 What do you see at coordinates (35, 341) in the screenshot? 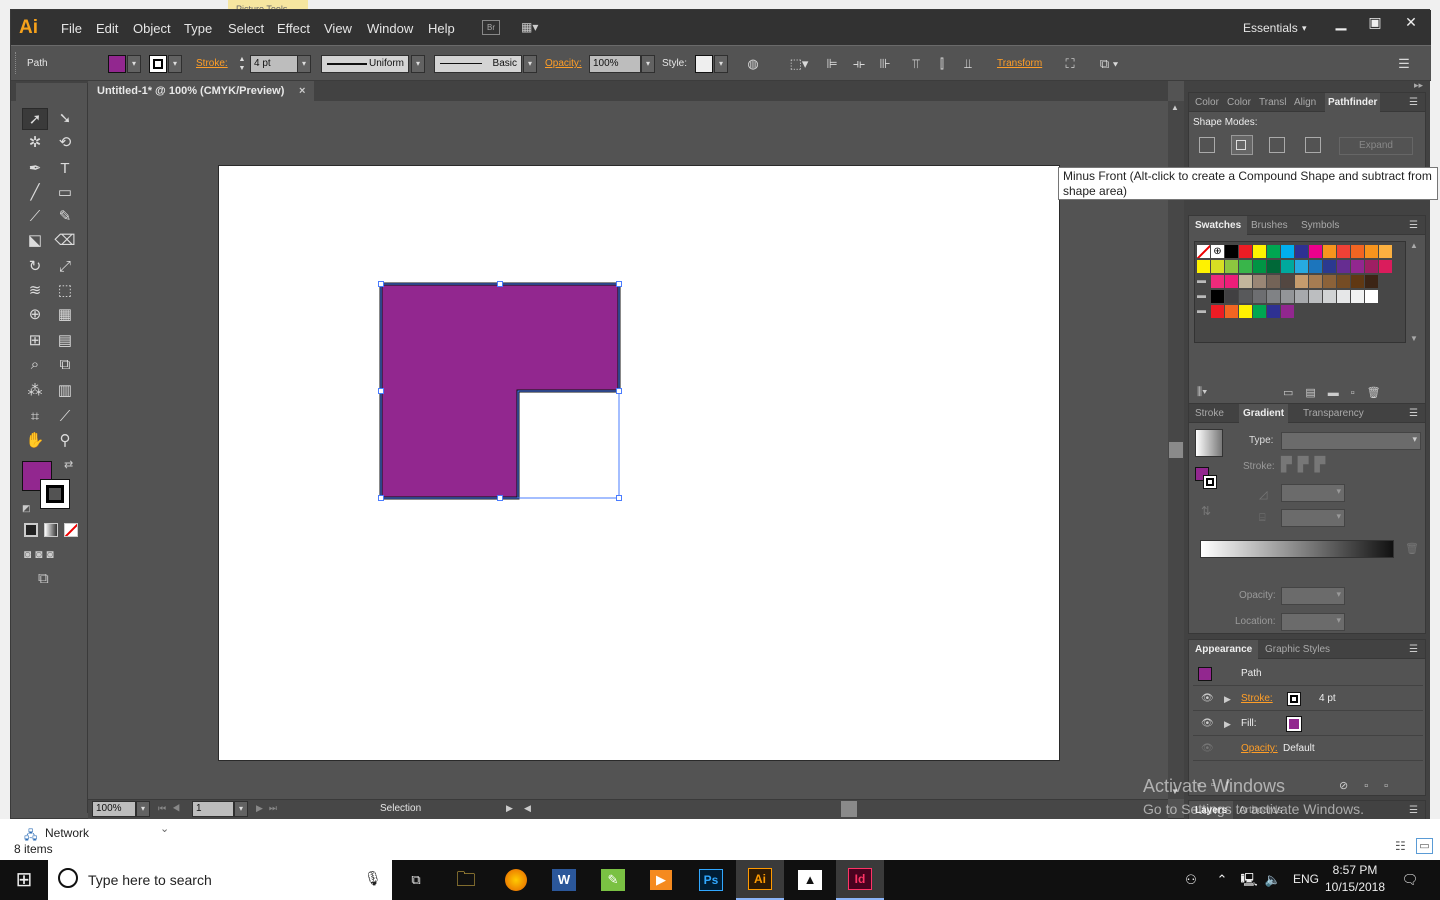
I see `mesh-tool-icon: ⊞` at bounding box center [35, 341].